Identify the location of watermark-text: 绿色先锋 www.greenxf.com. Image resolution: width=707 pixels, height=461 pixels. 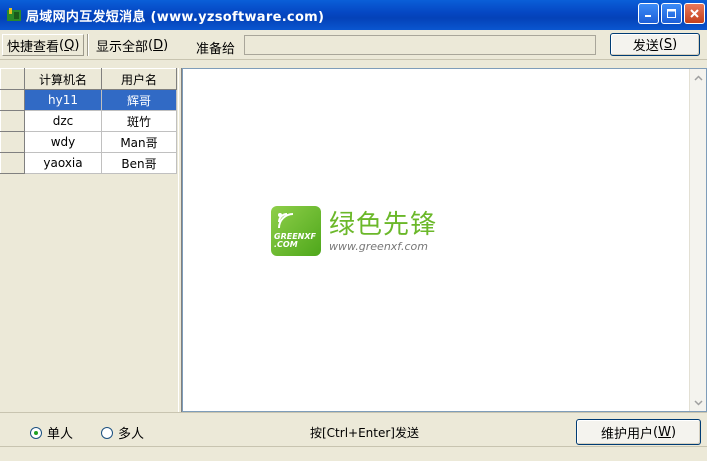
(383, 231).